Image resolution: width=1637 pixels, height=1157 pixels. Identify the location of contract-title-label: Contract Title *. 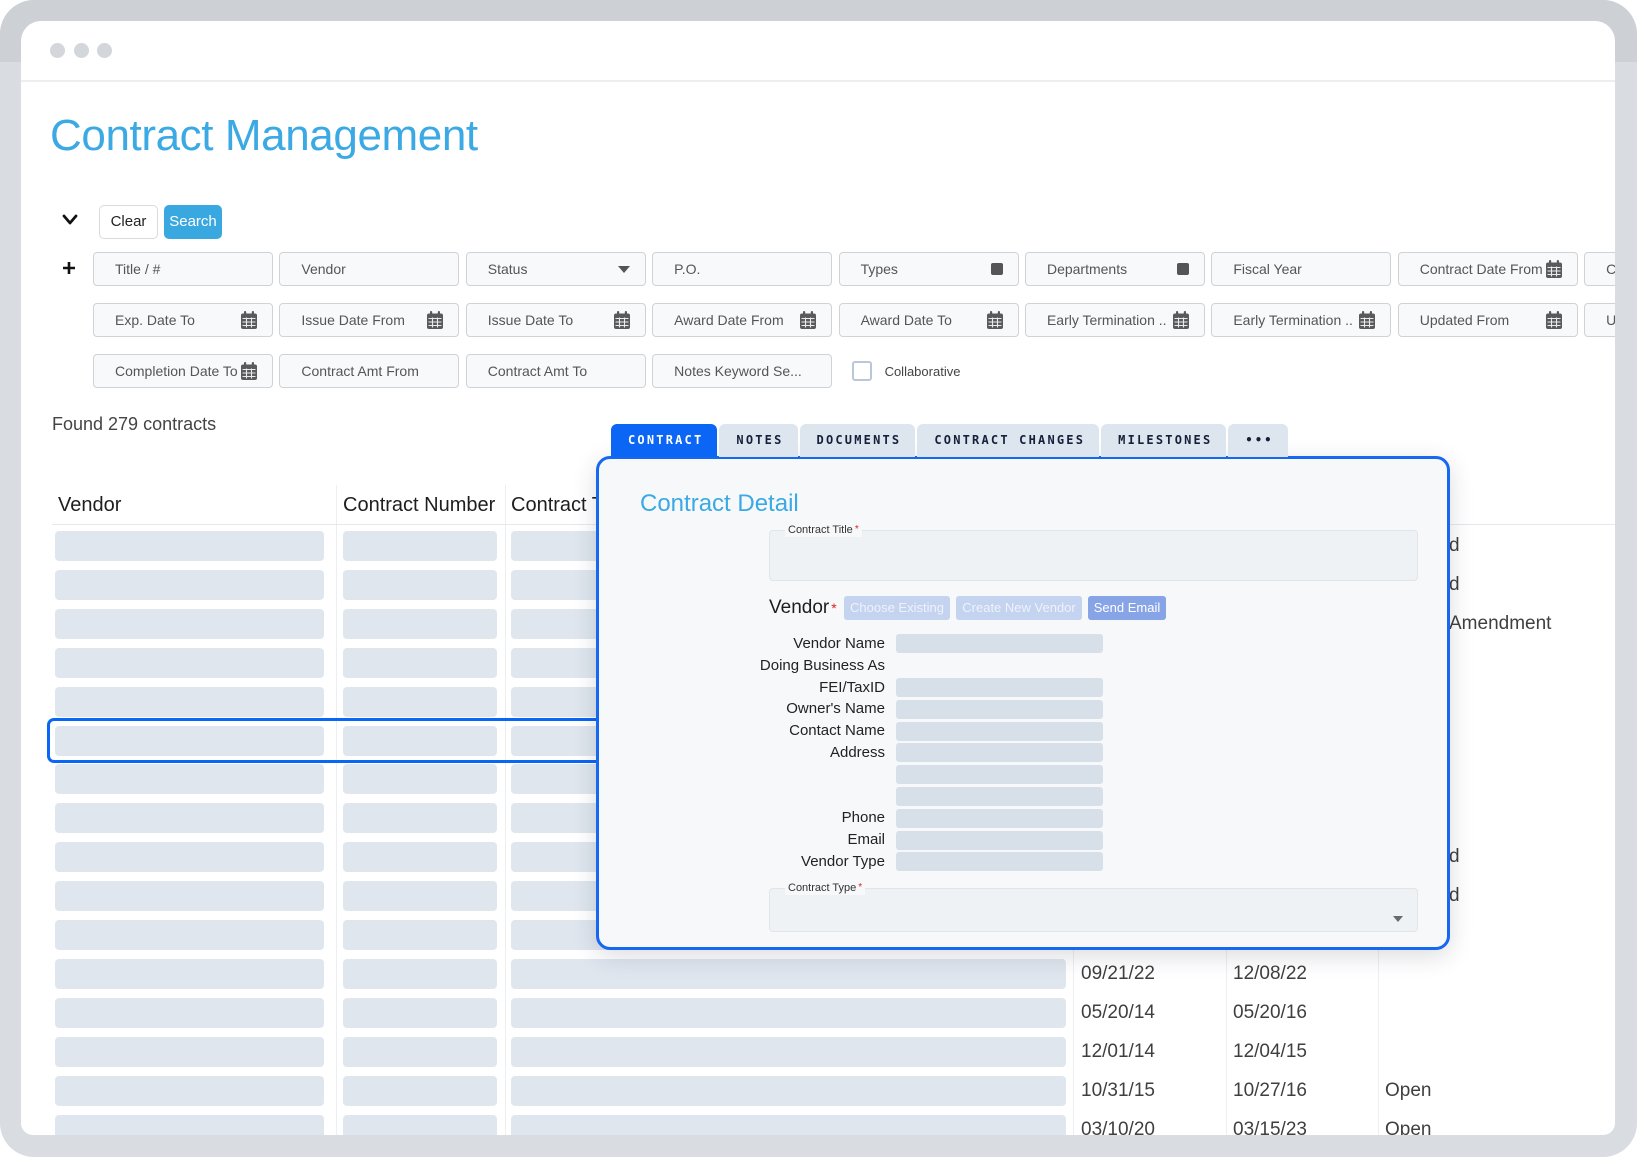
(823, 530).